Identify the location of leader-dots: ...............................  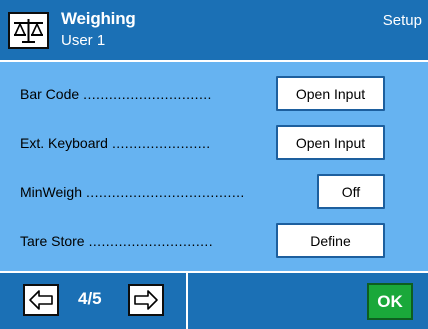
(147, 94).